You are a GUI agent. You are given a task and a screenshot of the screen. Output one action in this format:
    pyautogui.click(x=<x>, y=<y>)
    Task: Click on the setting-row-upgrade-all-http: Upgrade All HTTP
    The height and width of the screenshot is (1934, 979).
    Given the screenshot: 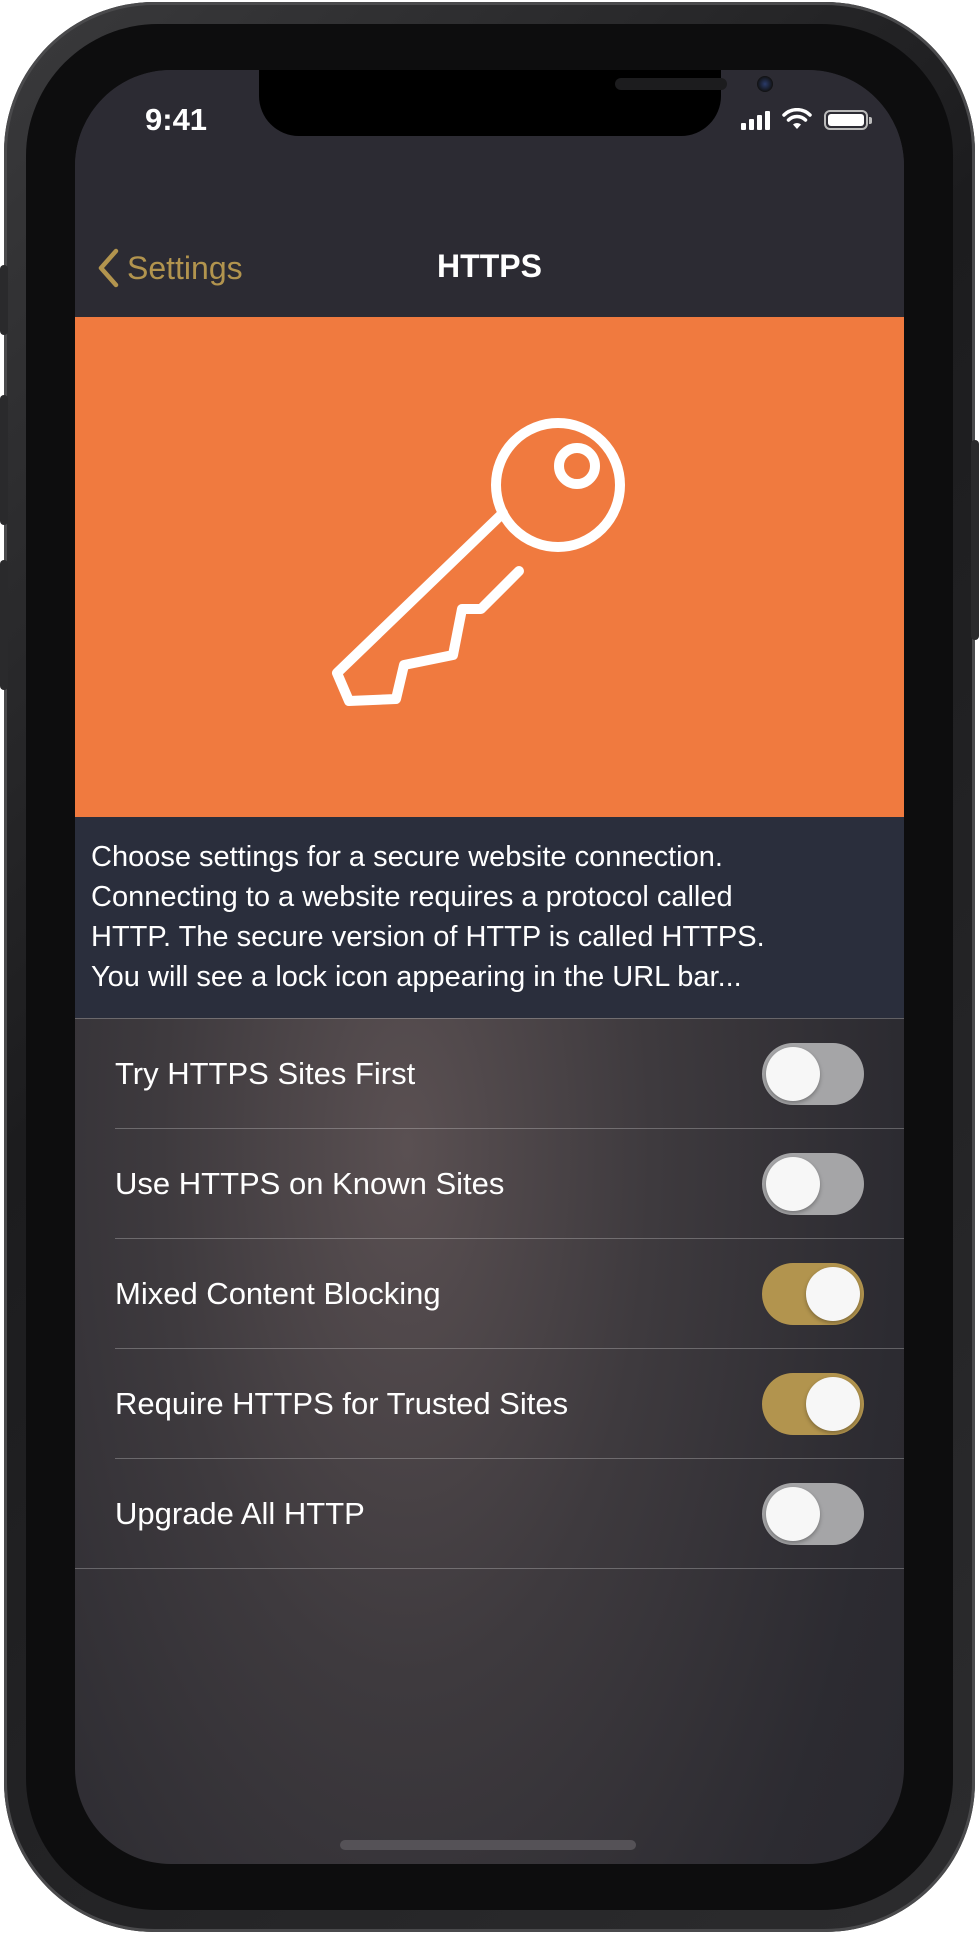 What is the action you would take?
    pyautogui.click(x=489, y=1514)
    